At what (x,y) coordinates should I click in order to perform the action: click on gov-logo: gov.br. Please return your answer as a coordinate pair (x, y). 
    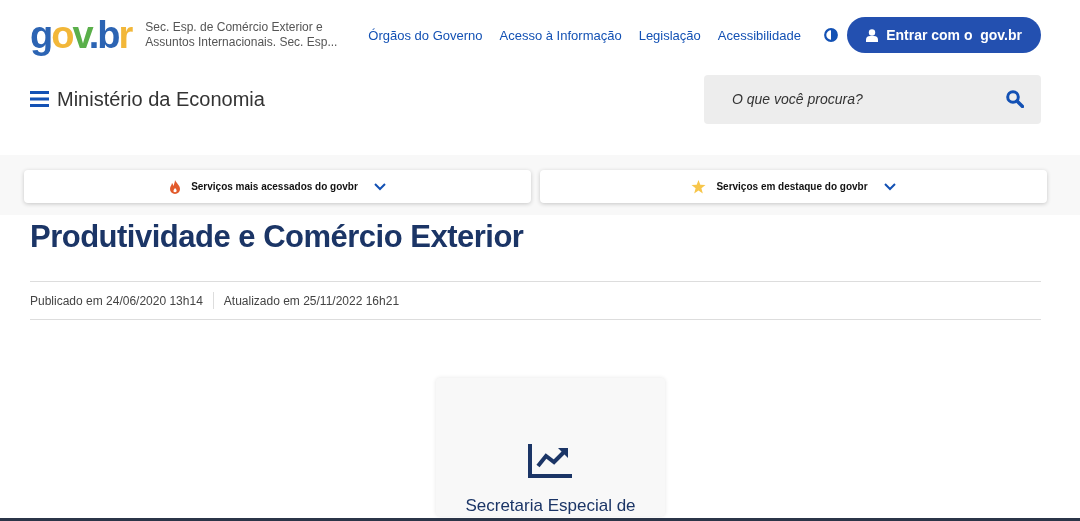
    Looking at the image, I should click on (81, 35).